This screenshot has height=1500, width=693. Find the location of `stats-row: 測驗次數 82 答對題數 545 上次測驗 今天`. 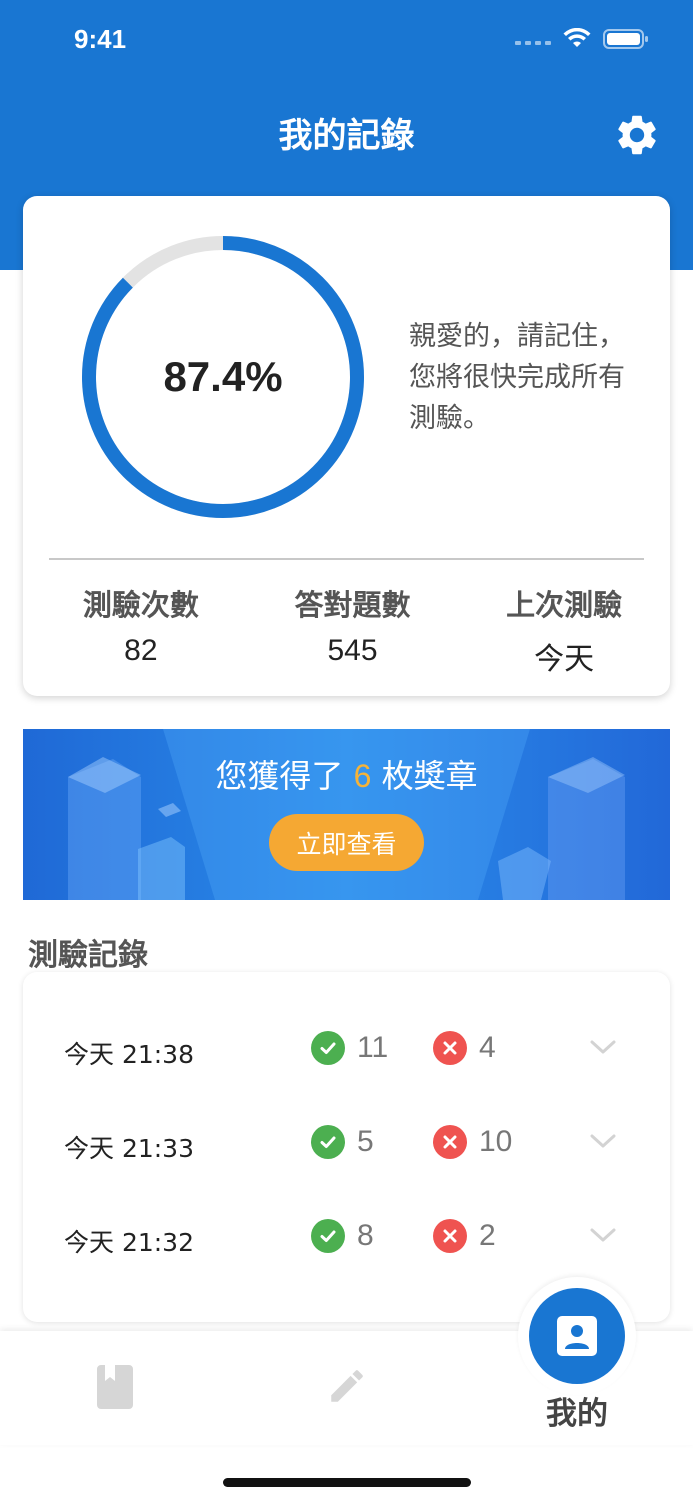

stats-row: 測驗次數 82 答對題數 545 上次測驗 今天 is located at coordinates (346, 630).